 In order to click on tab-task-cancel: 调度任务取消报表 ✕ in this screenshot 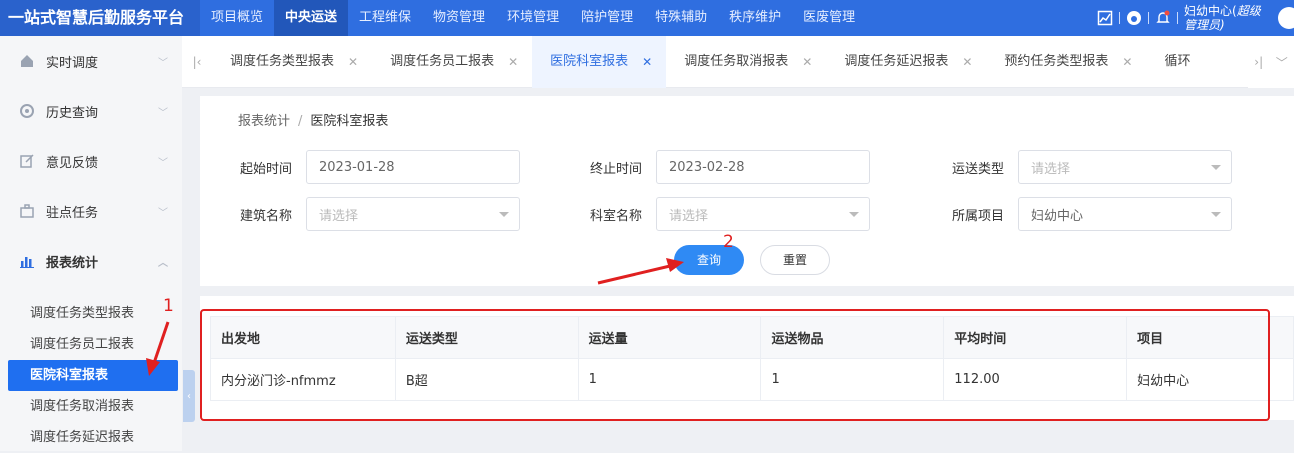, I will do `click(746, 62)`.